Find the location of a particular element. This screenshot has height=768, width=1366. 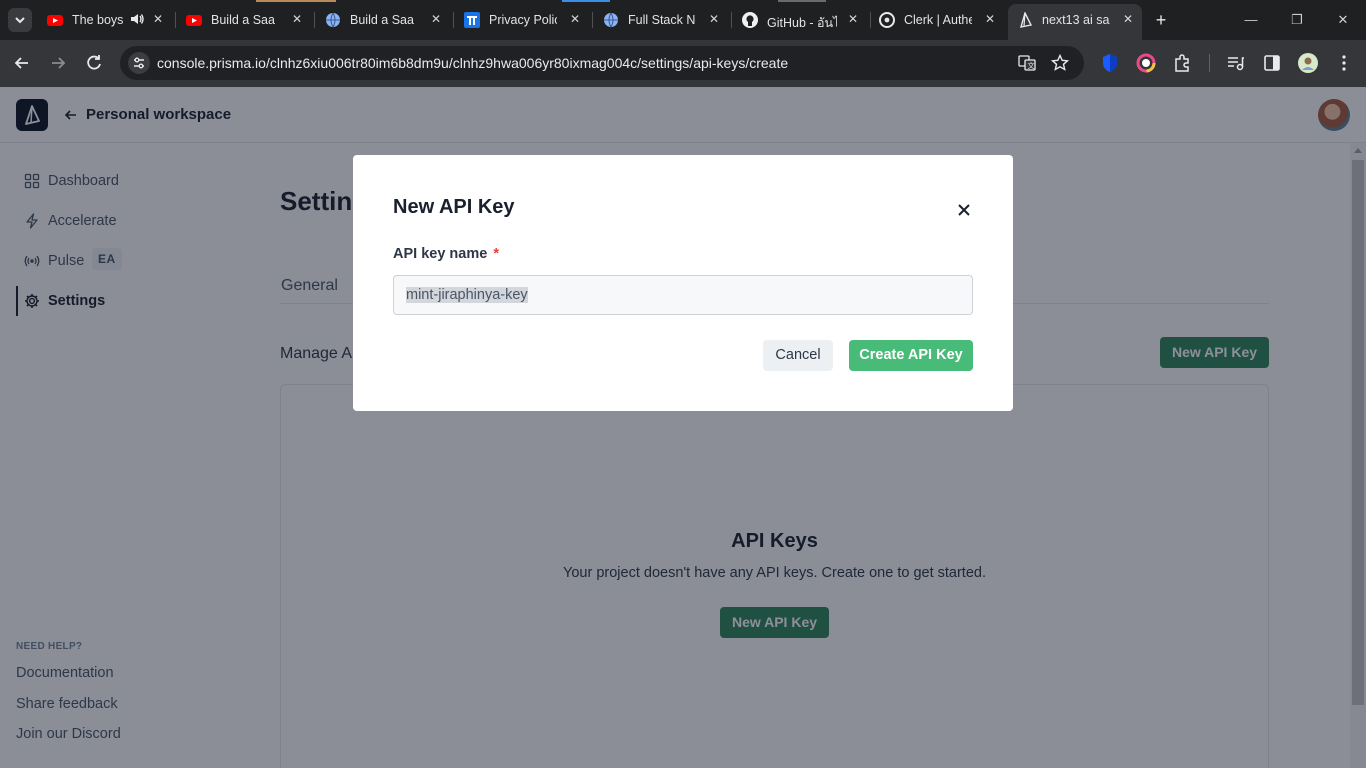

tab-title: Privacy Policy is located at coordinates (523, 20).